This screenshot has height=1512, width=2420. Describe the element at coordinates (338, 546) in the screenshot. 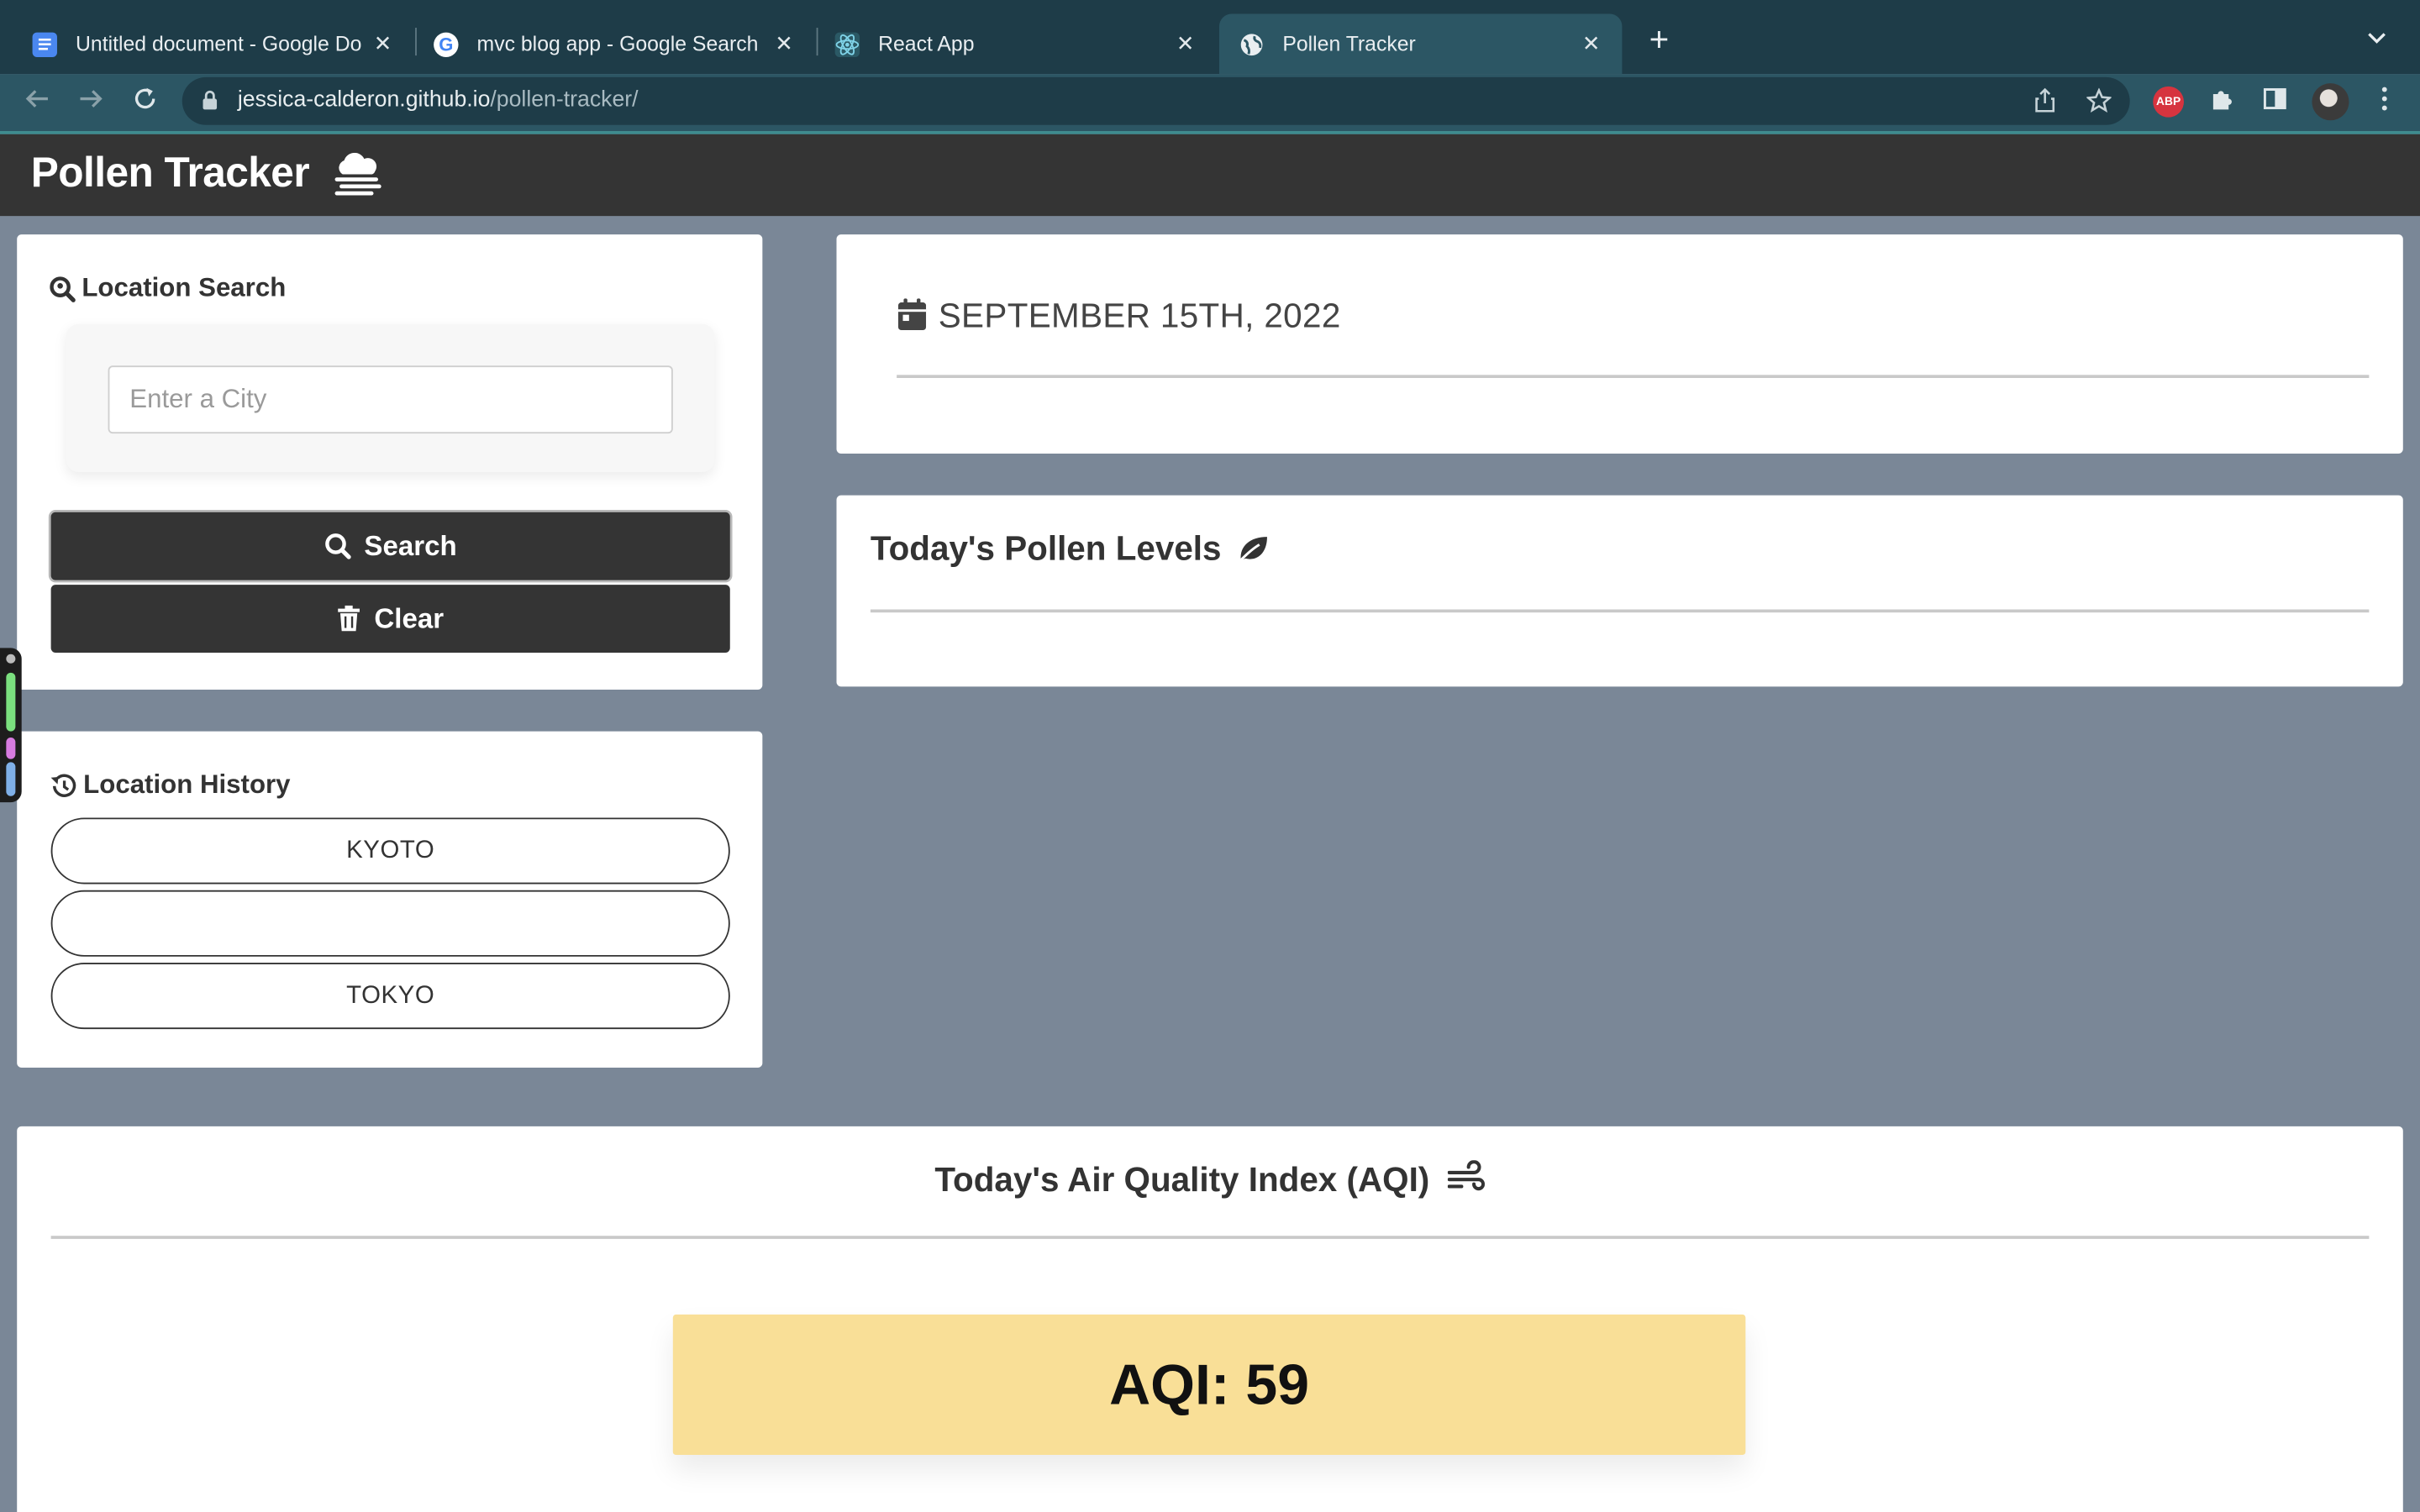

I see `search-icon` at that location.